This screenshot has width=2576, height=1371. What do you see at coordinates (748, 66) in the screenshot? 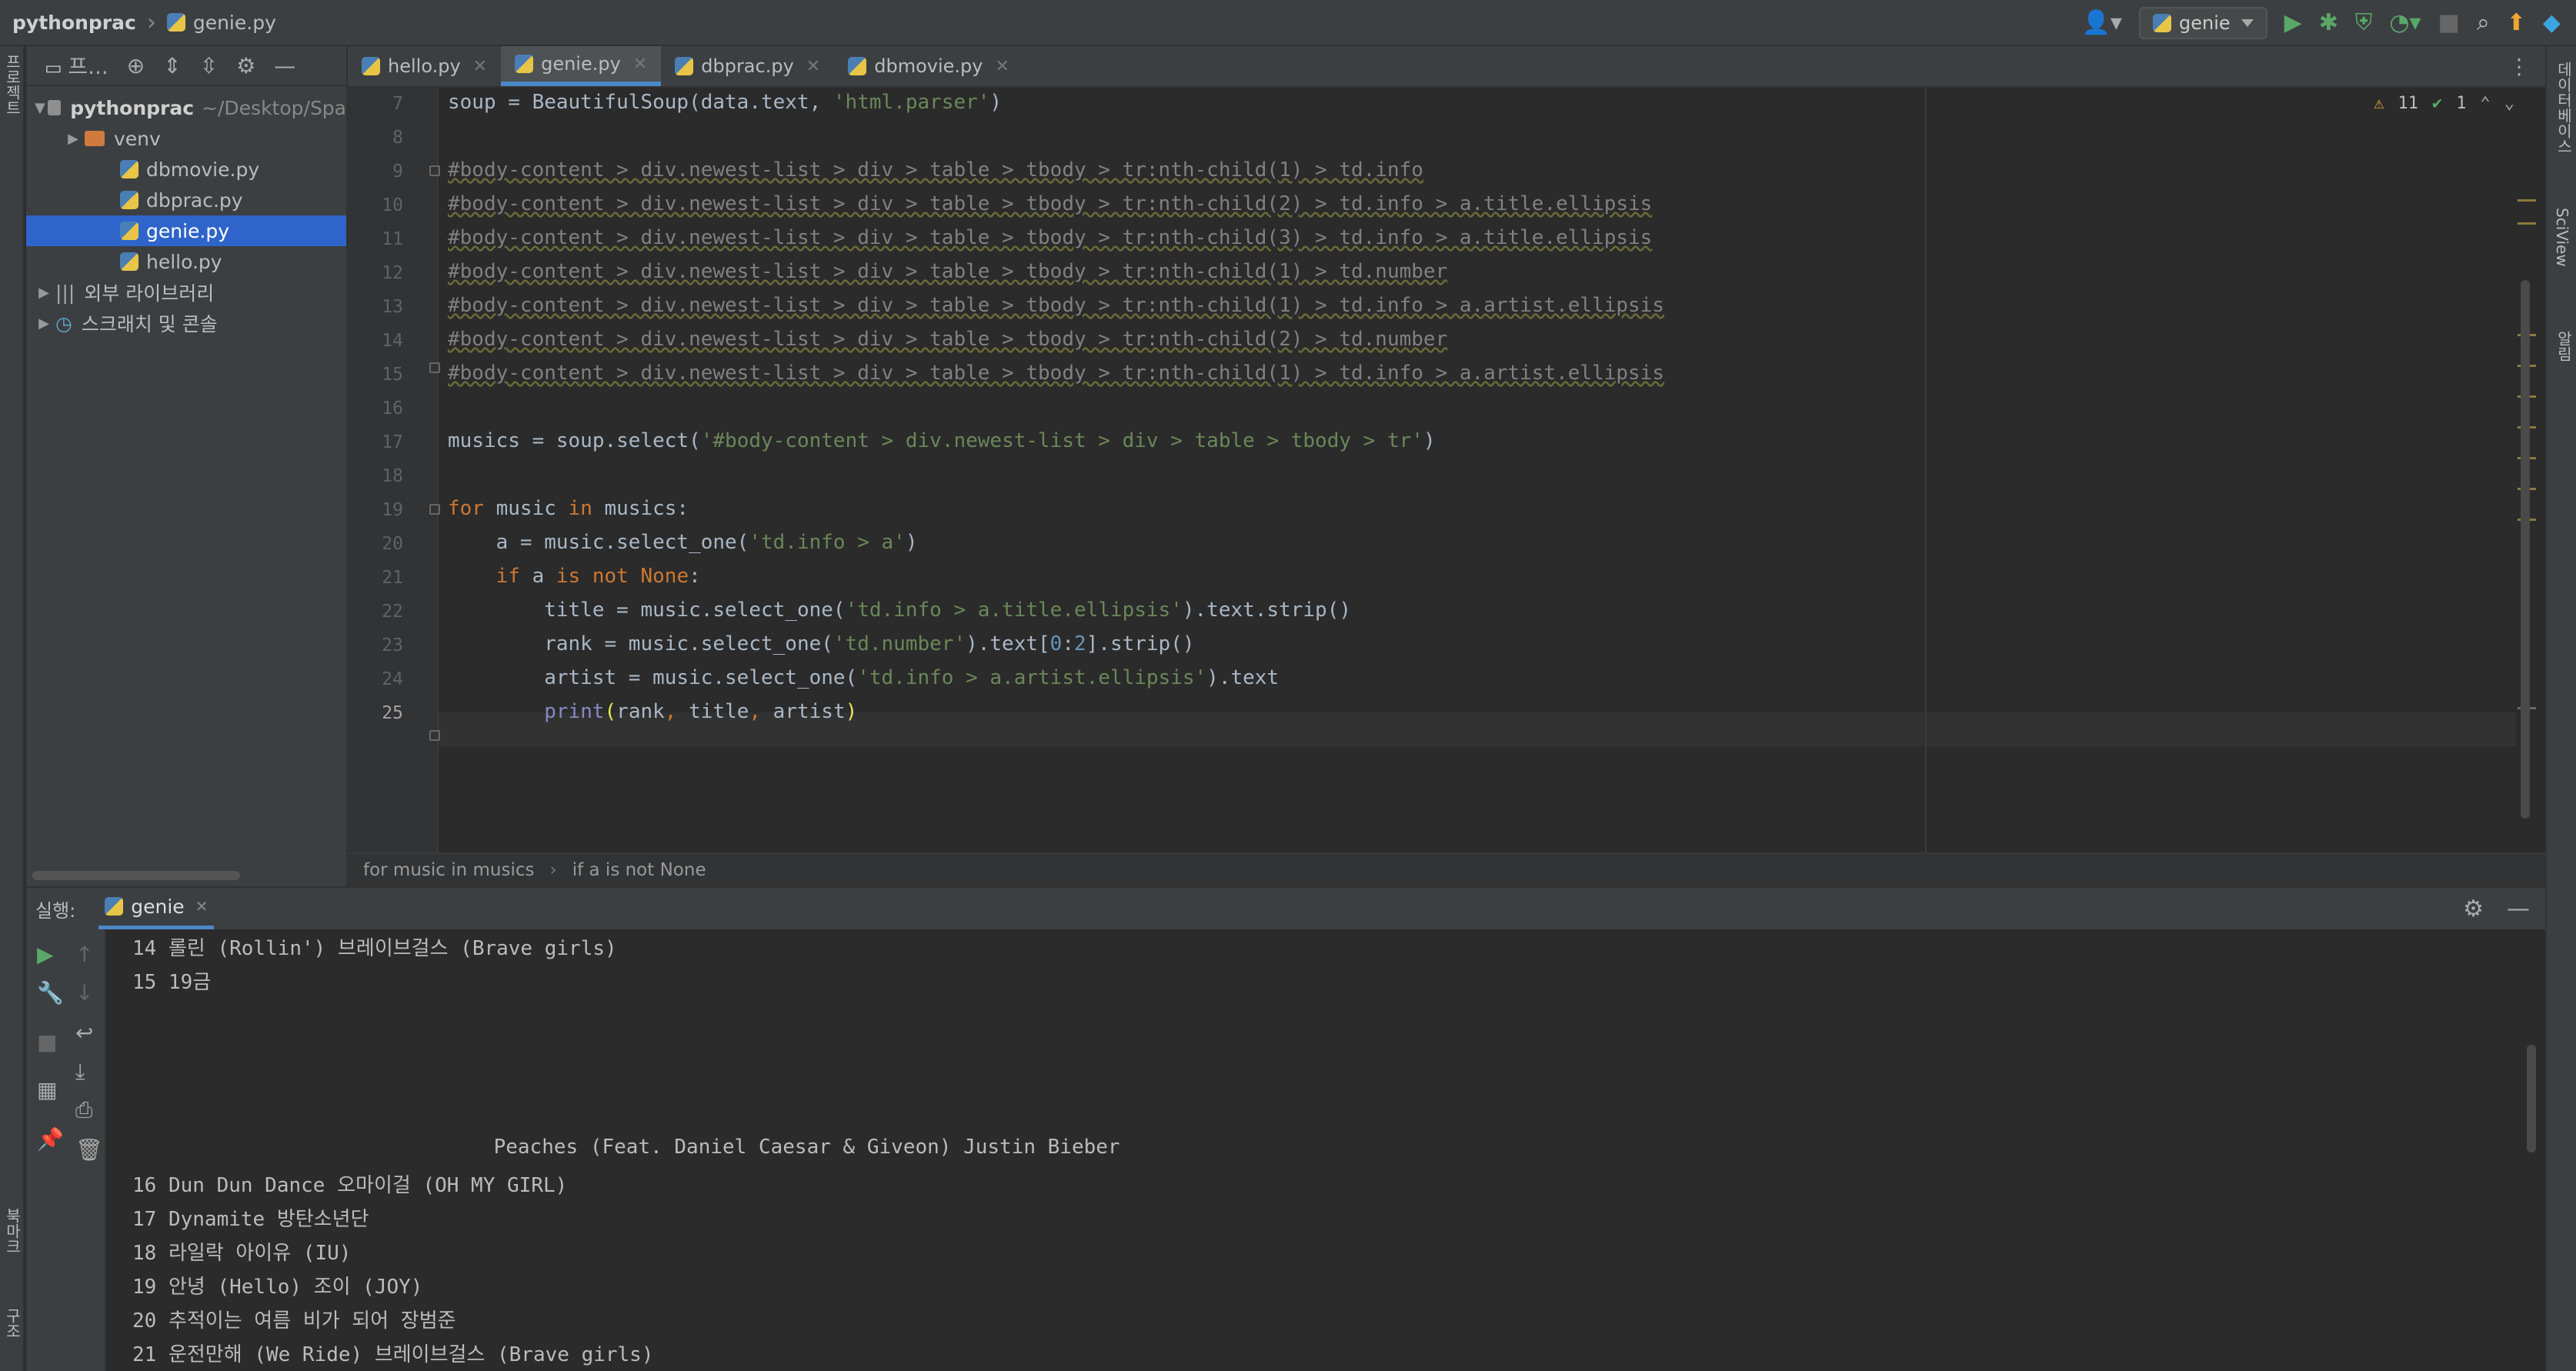
I see `tab-dbprac: dbprac.py ✕` at bounding box center [748, 66].